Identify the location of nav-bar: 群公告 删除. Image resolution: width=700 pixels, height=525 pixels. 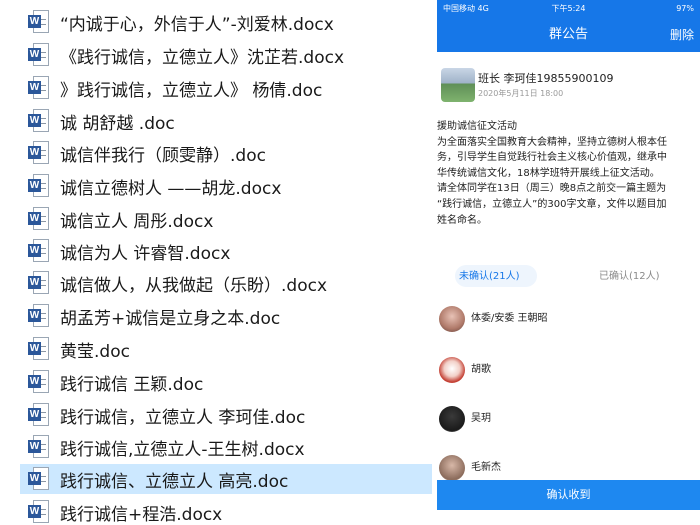
(568, 35).